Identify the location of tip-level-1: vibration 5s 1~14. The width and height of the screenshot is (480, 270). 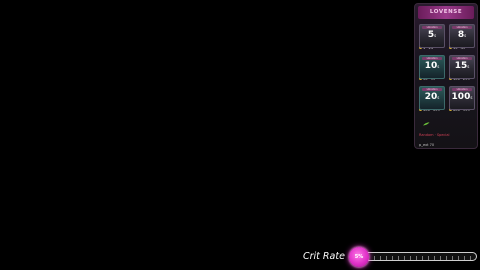
(432, 37).